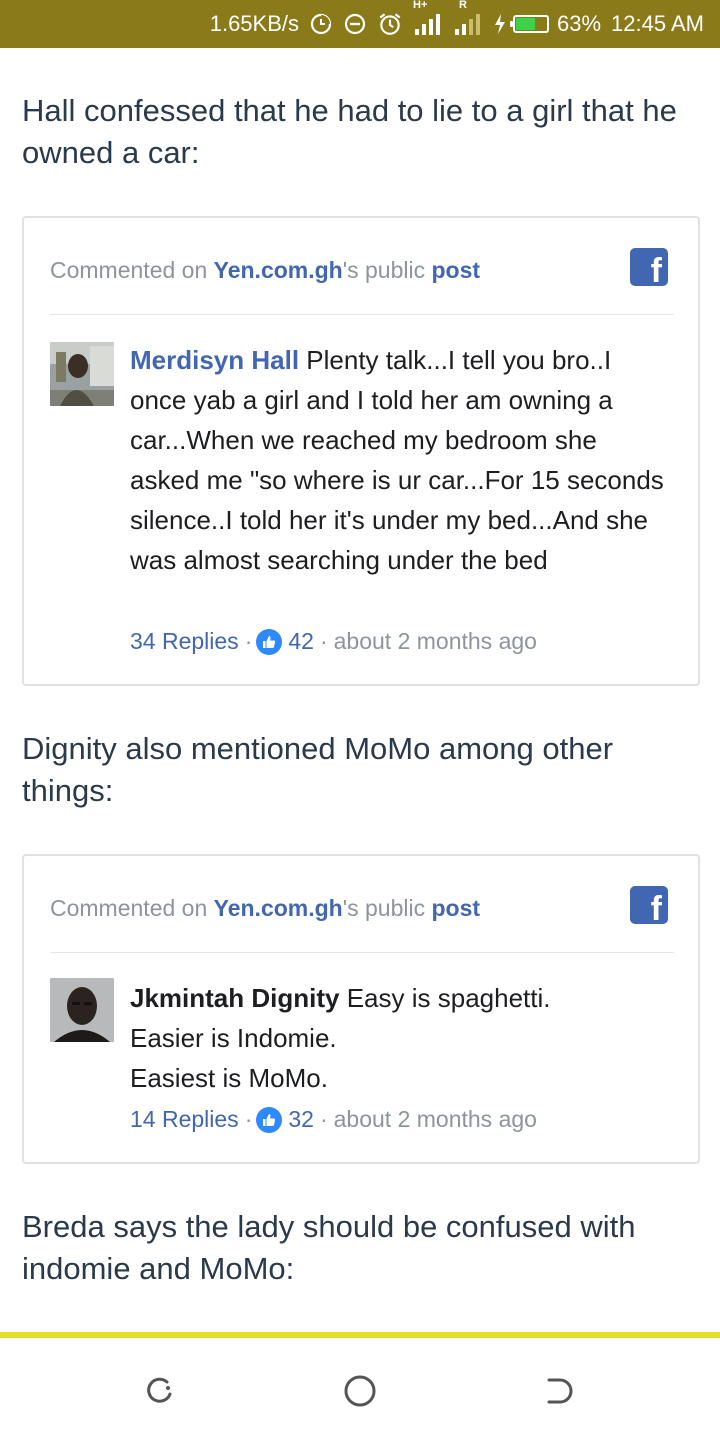 The image size is (720, 1440). What do you see at coordinates (160, 1391) in the screenshot?
I see `recent-apps-icon` at bounding box center [160, 1391].